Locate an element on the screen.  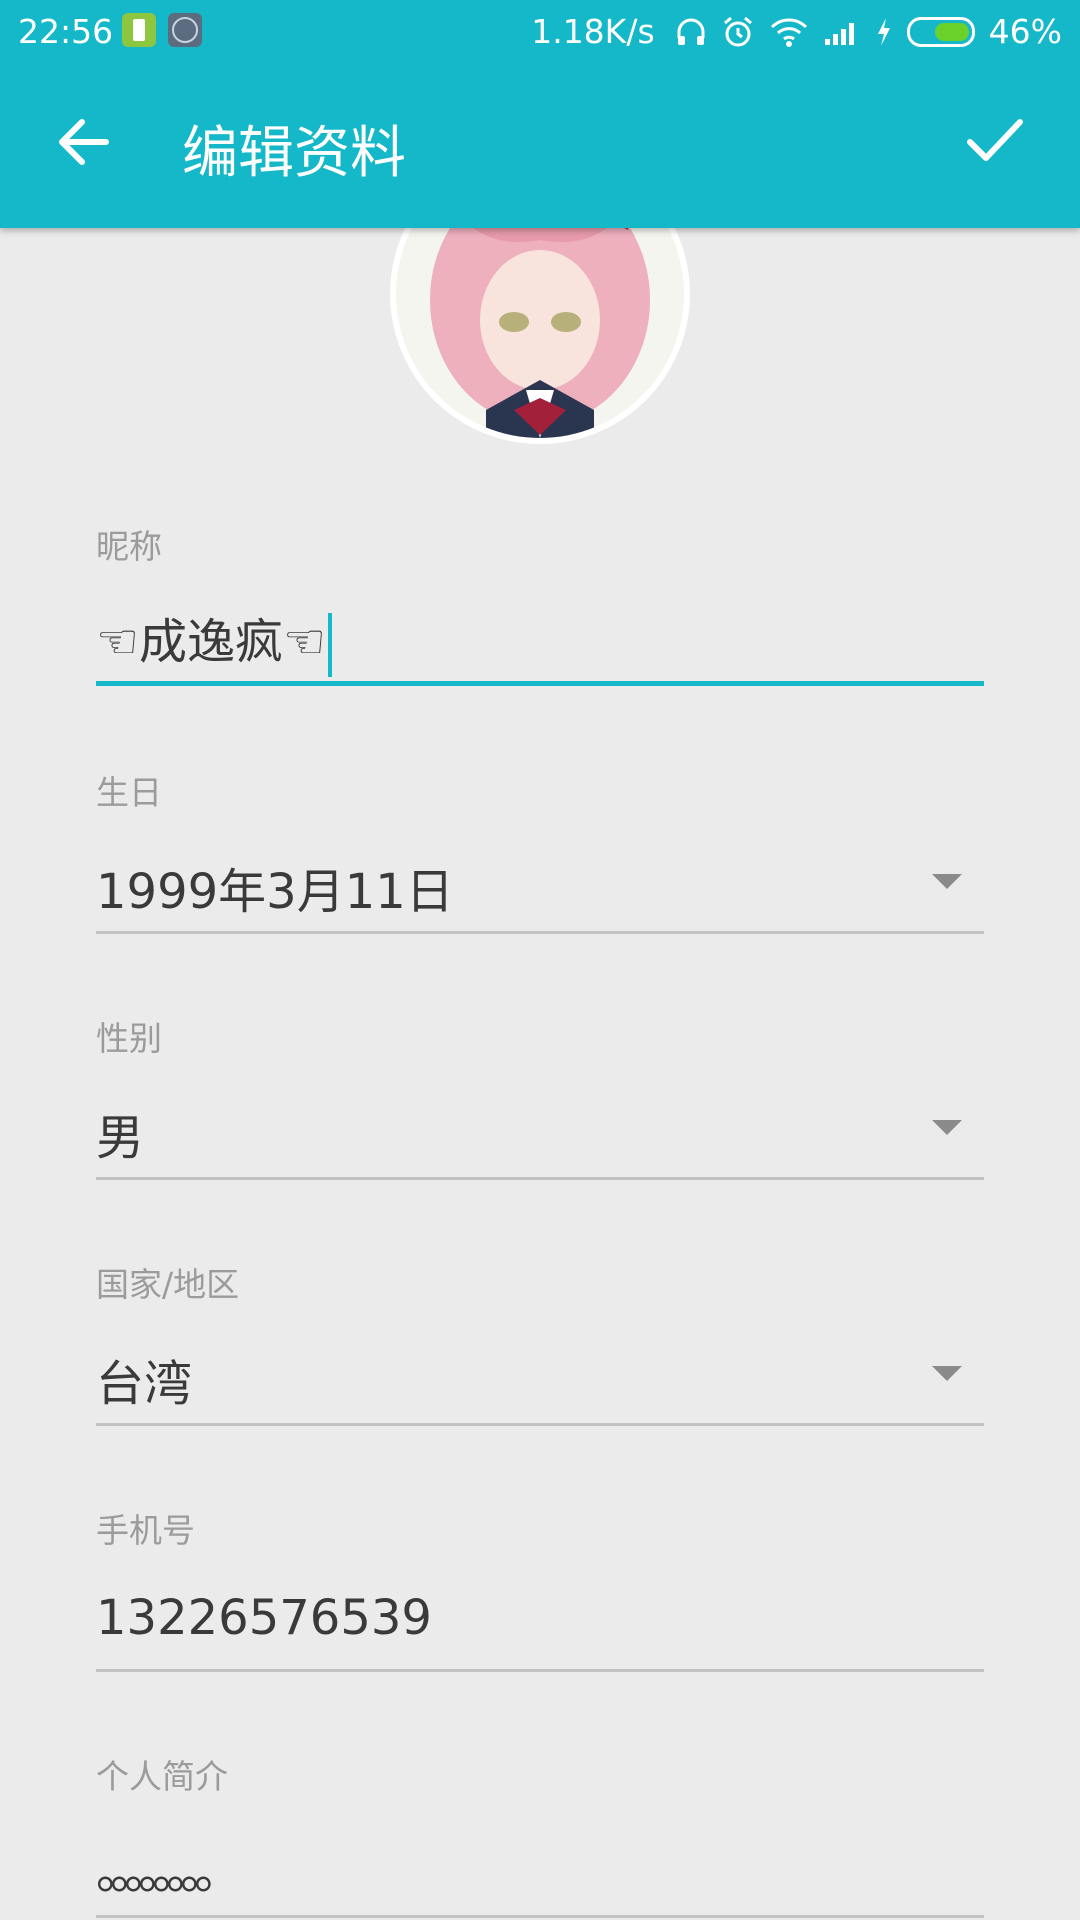
gender-label: 性别 is located at coordinates (129, 1038).